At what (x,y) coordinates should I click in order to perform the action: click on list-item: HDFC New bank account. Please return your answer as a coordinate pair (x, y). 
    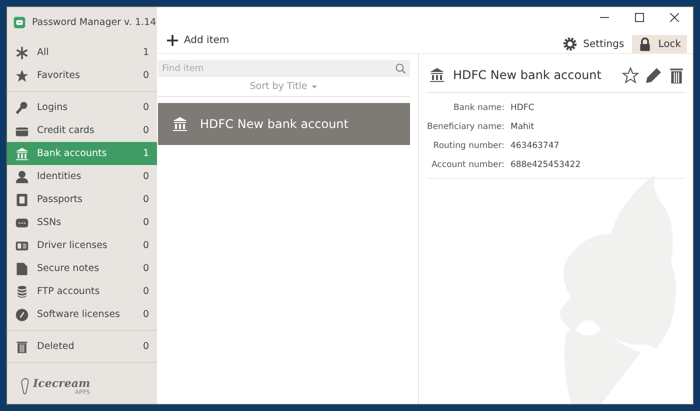
    Looking at the image, I should click on (284, 124).